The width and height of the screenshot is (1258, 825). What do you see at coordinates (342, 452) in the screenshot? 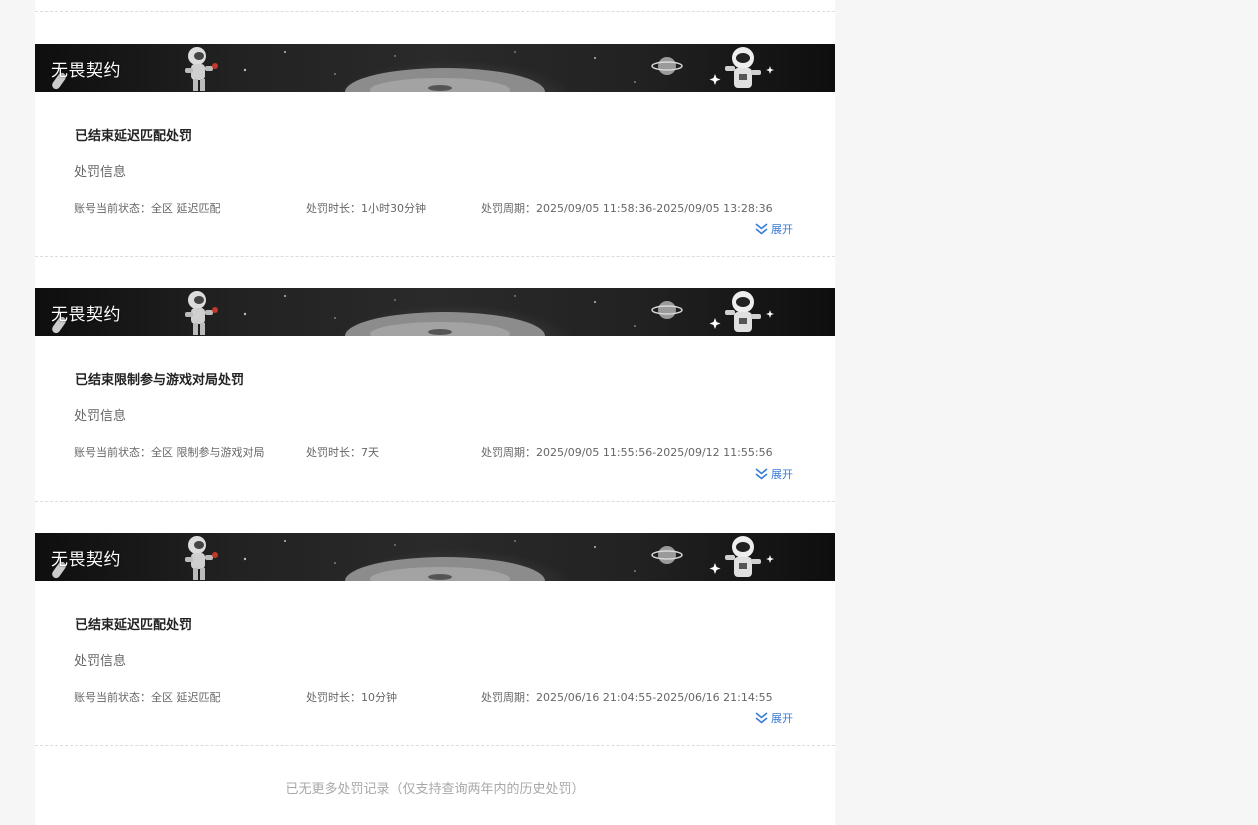
I see `punishment-duration: 处罚时长：7天` at bounding box center [342, 452].